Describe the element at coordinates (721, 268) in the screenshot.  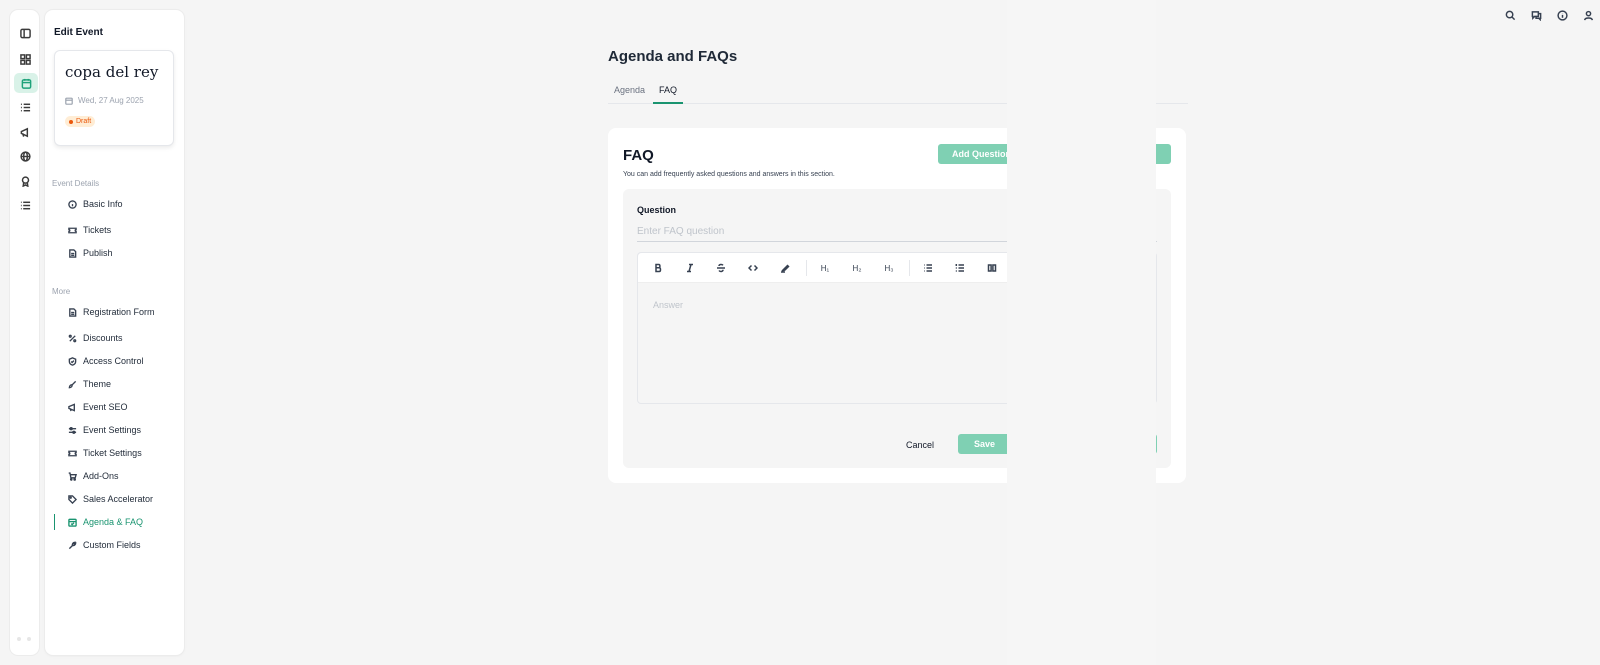
I see `strikethrough-icon` at that location.